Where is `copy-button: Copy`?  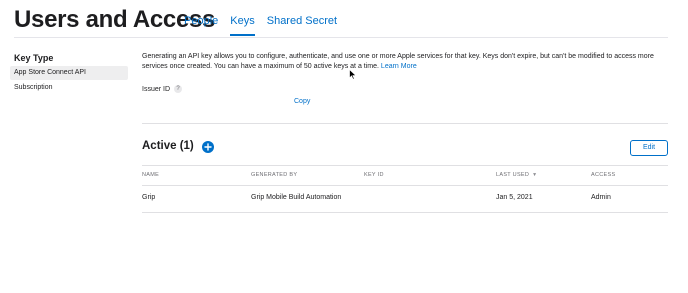 copy-button: Copy is located at coordinates (302, 101).